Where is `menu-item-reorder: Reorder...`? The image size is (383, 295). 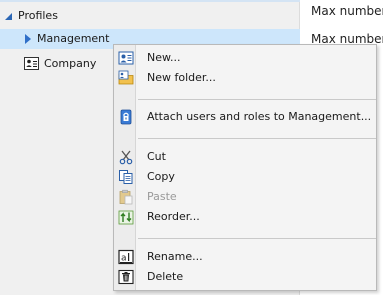
menu-item-reorder: Reorder... is located at coordinates (245, 217).